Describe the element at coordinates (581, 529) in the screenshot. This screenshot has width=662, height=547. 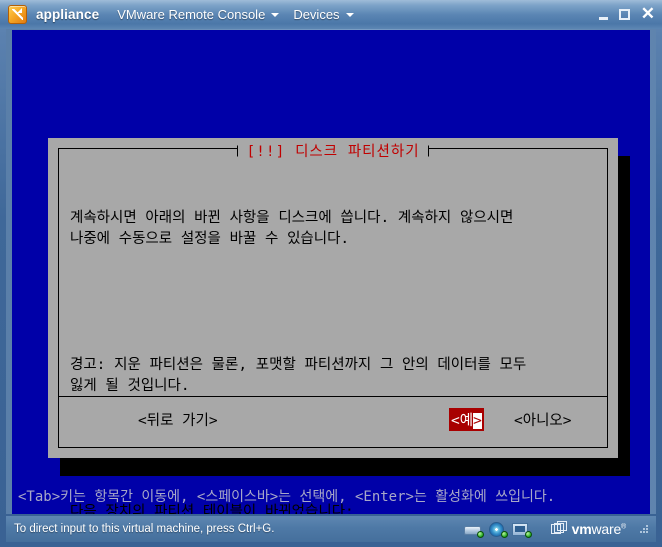
I see `vmware-wordmark-bold: vm` at that location.